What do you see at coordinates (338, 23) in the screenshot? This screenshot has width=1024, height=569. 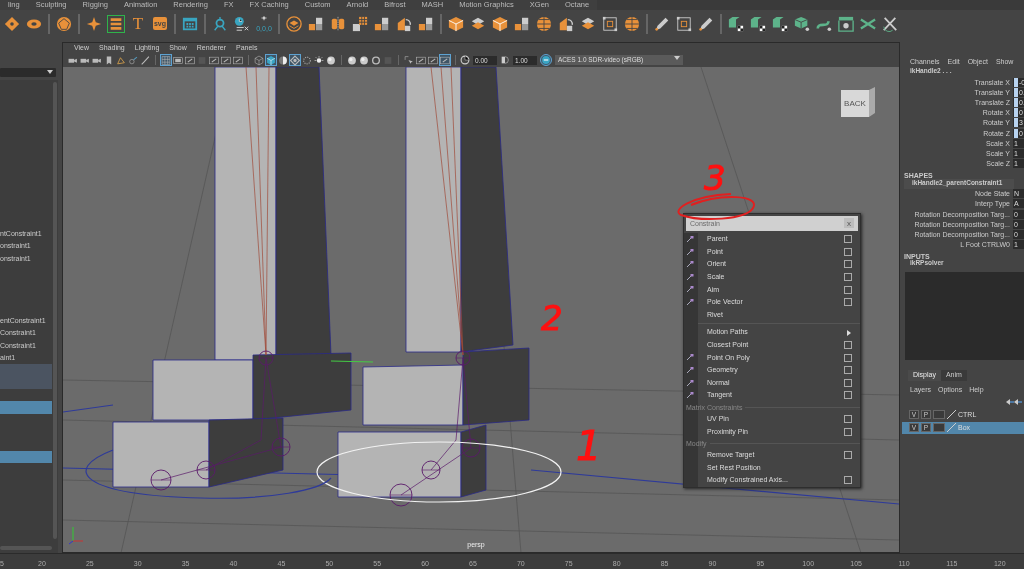 I see `split-cube-icon` at bounding box center [338, 23].